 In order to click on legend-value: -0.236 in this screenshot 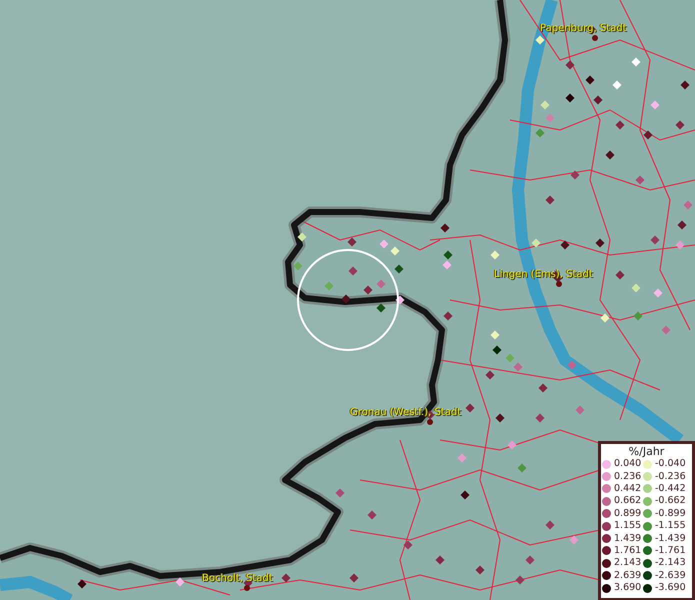, I will do `click(670, 476)`.